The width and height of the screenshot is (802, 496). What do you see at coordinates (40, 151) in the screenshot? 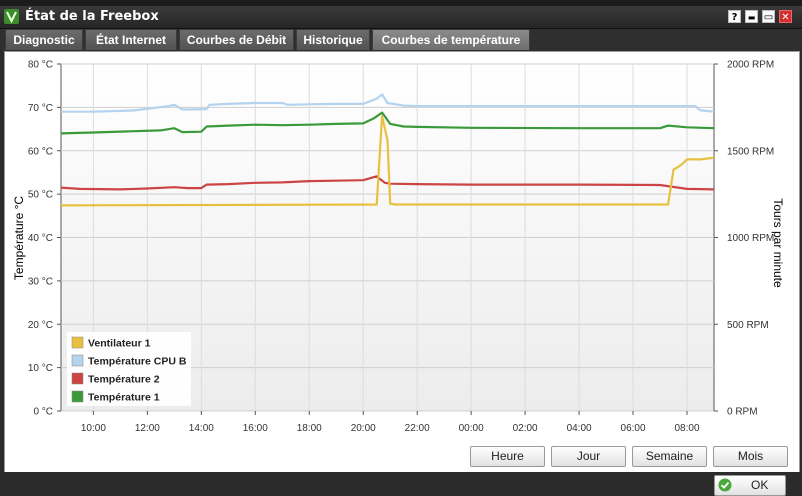
I see `y-tick-label: 60 °C` at bounding box center [40, 151].